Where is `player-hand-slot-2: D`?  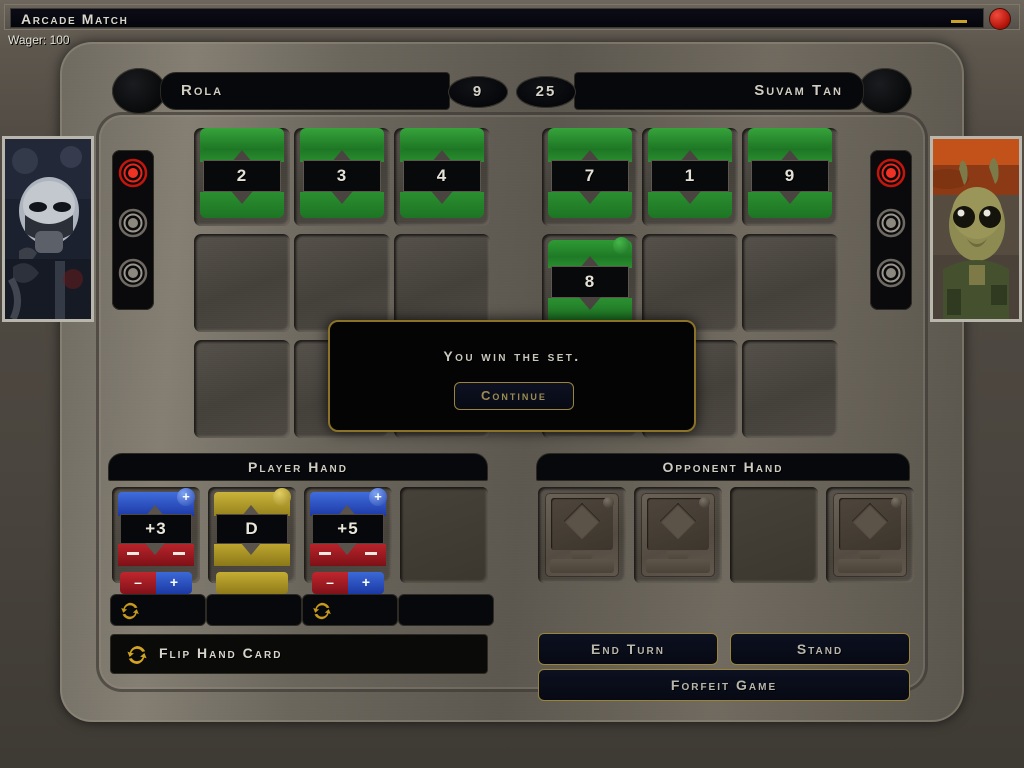 player-hand-slot-2: D is located at coordinates (252, 540).